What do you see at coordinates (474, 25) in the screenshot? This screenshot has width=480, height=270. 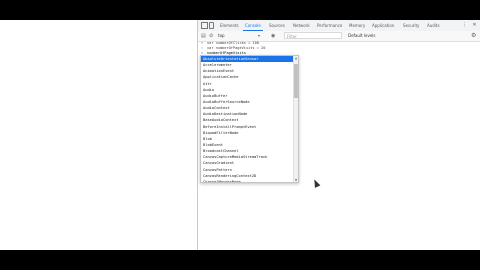 I see `close-icon: ✕` at bounding box center [474, 25].